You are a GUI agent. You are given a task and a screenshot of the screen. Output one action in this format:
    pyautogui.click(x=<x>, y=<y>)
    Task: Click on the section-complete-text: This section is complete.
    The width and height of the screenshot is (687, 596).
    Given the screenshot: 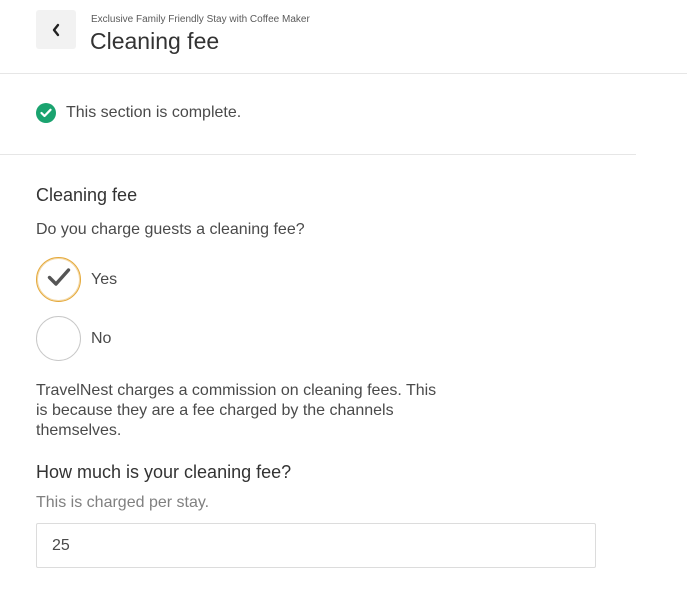 What is the action you would take?
    pyautogui.click(x=154, y=112)
    